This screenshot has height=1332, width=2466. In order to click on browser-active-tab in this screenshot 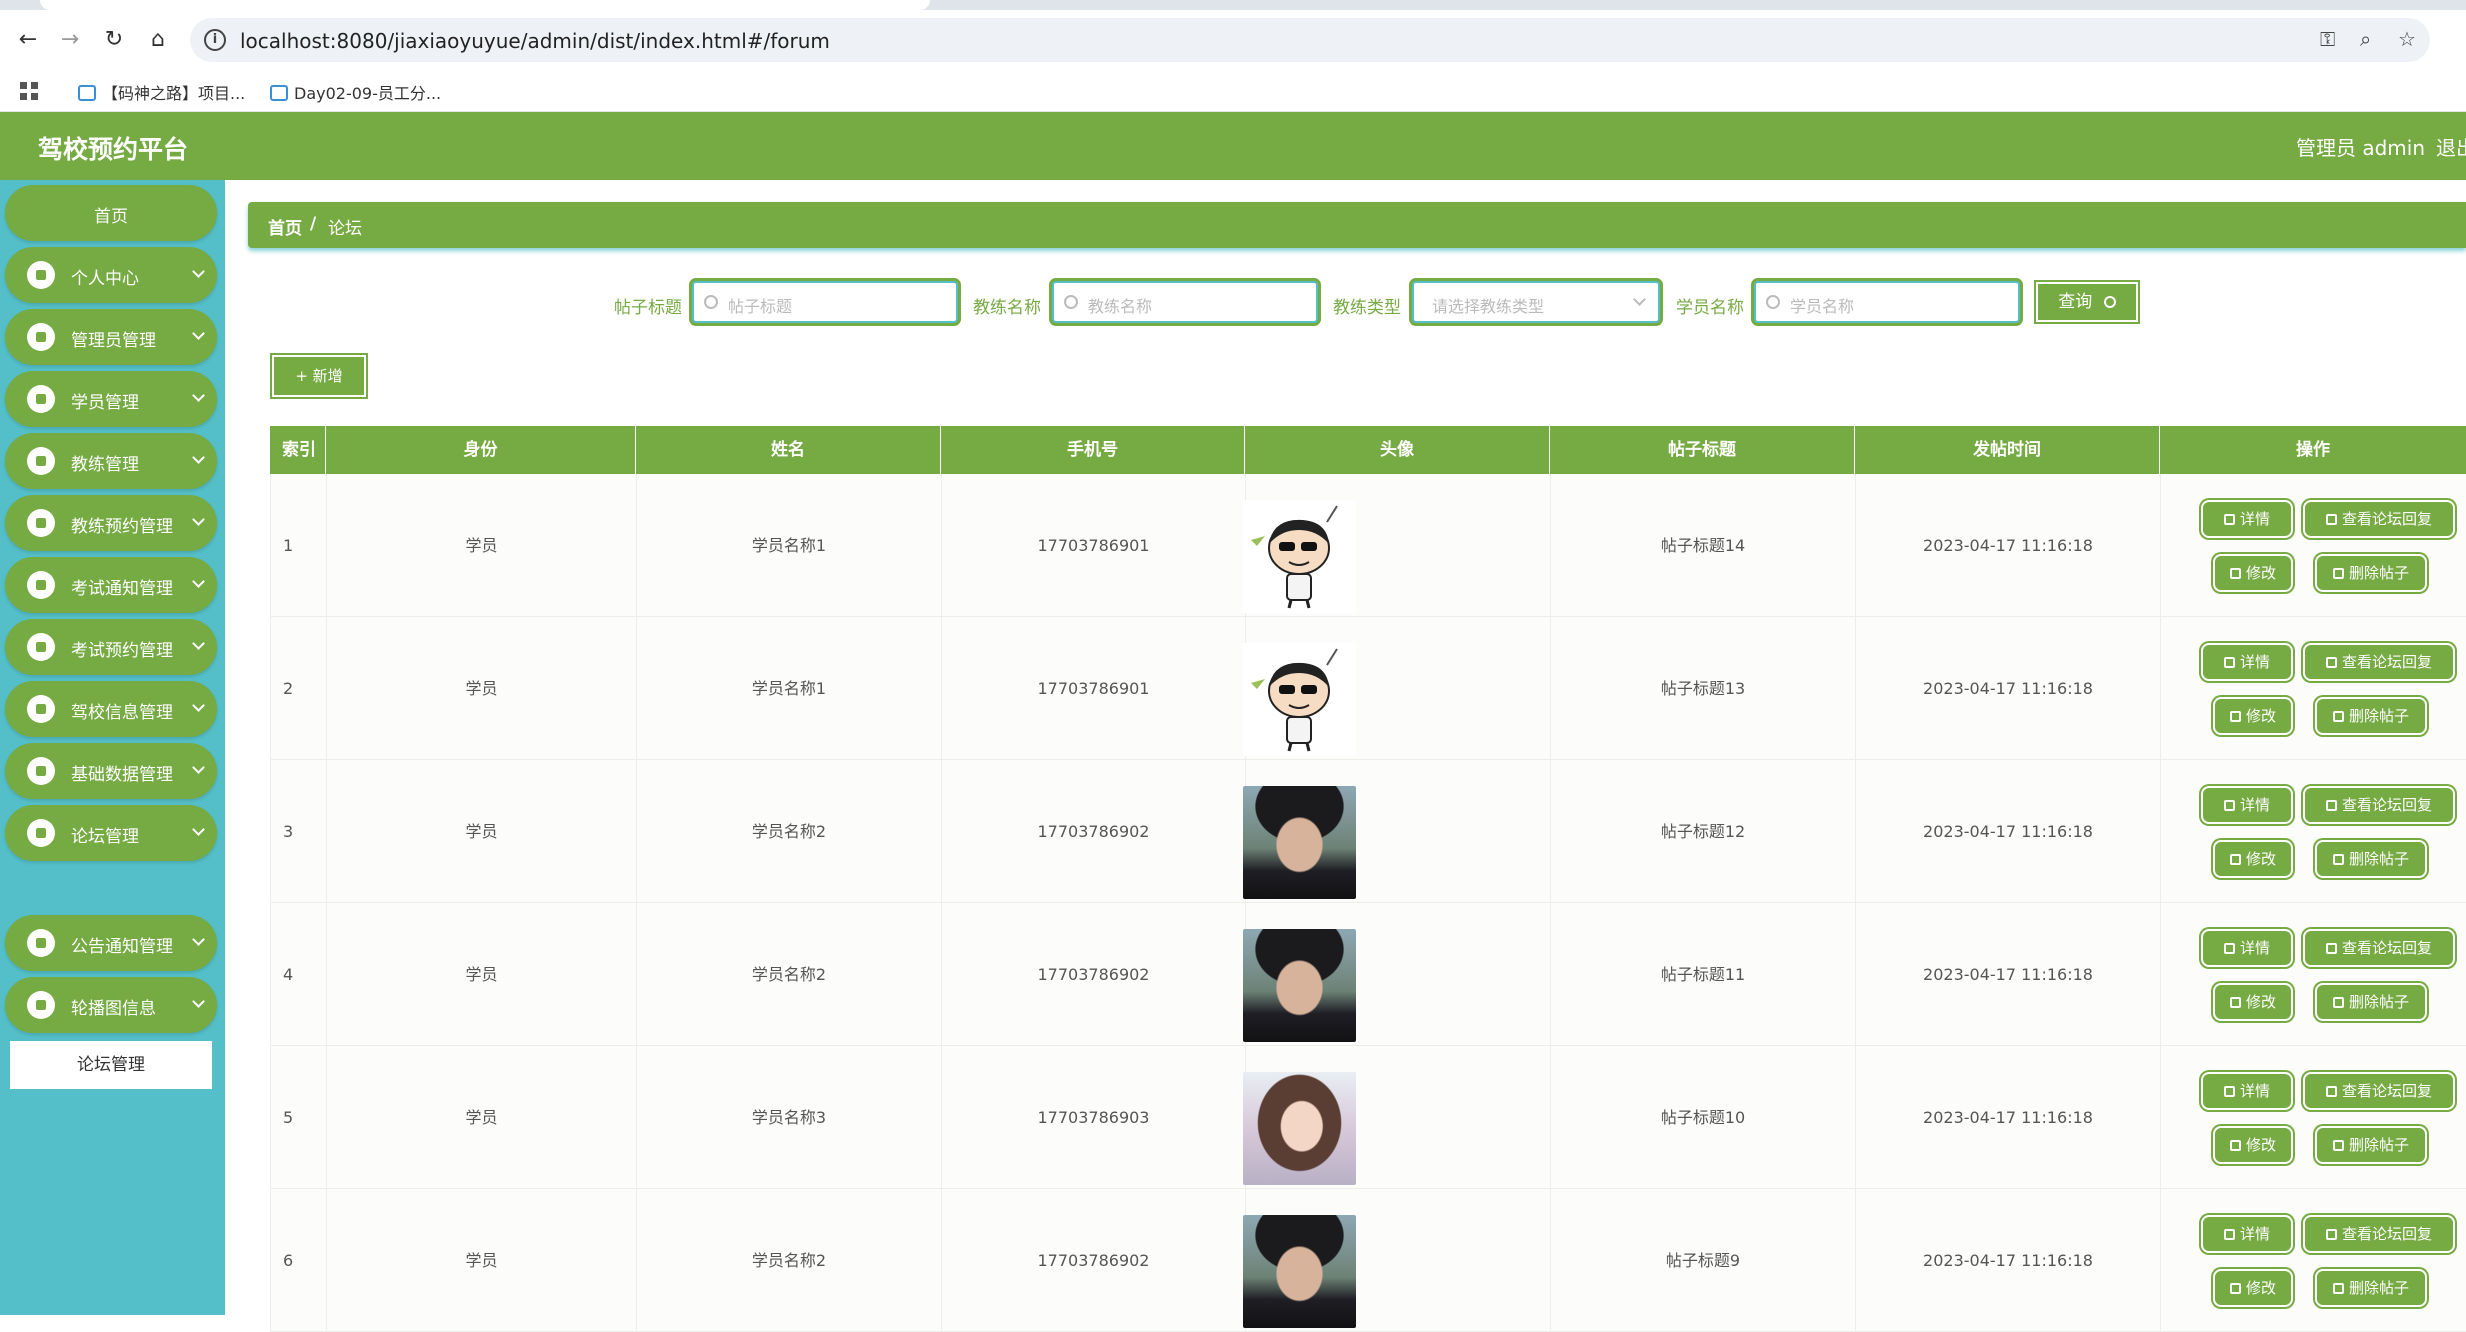, I will do `click(485, 5)`.